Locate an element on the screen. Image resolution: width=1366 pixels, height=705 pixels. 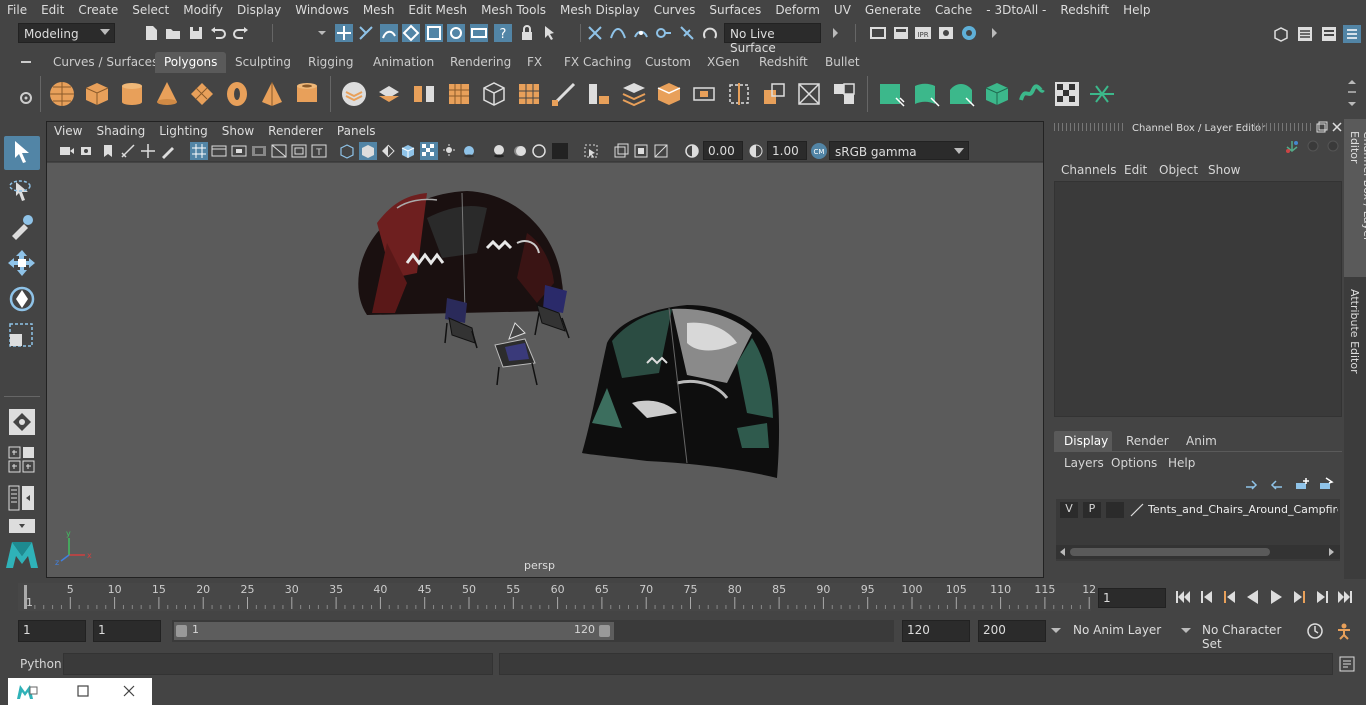
mode-dropdown: Modeling is located at coordinates (66, 33).